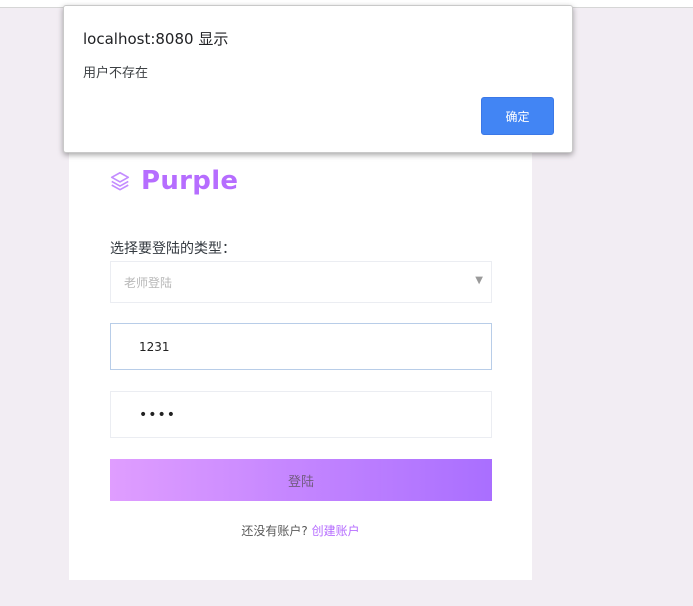 This screenshot has height=606, width=693. I want to click on create-account-link: 创建账户, so click(336, 531).